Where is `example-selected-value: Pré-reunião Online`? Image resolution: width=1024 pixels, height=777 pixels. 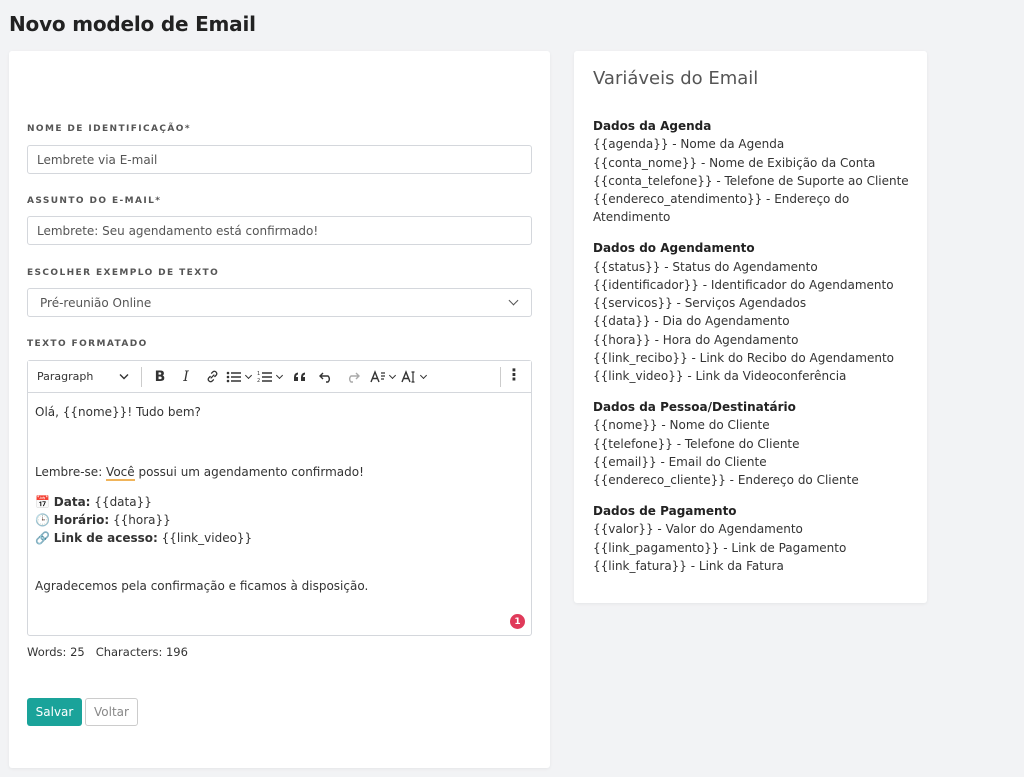 example-selected-value: Pré-reunião Online is located at coordinates (96, 302).